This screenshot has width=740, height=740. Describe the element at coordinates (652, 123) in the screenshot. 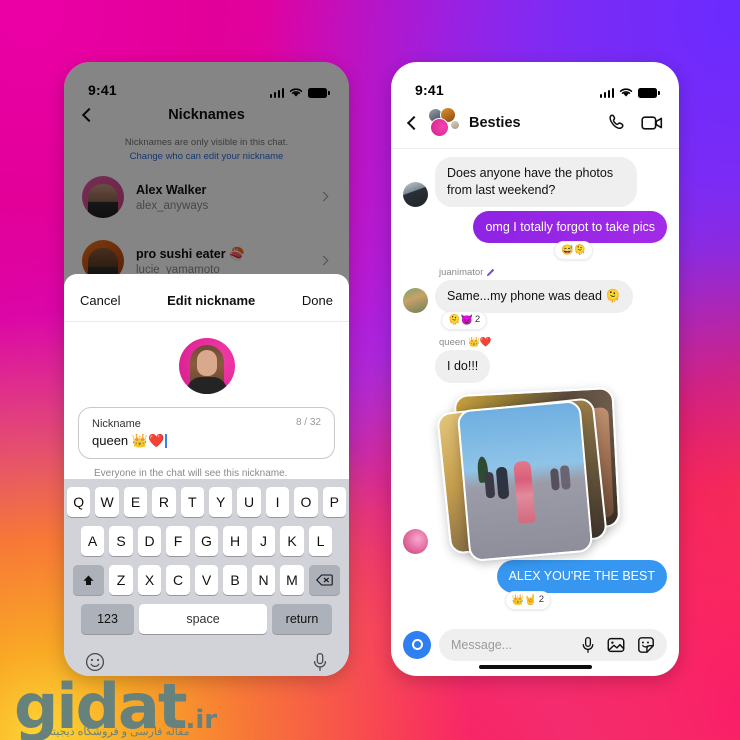

I see `video-call-icon` at that location.